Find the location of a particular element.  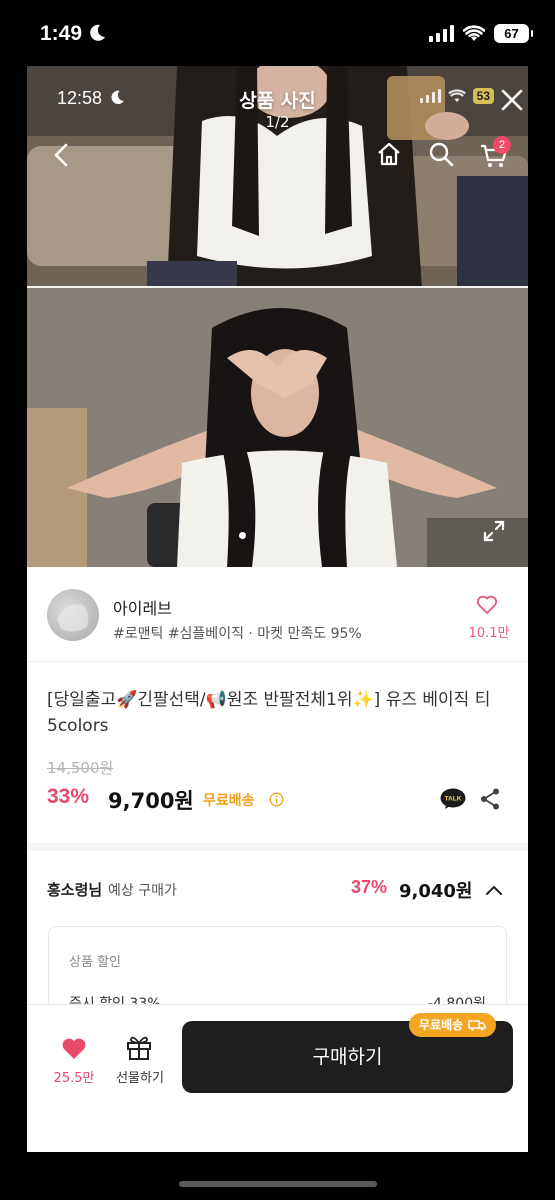

home-indicator is located at coordinates (278, 1184).